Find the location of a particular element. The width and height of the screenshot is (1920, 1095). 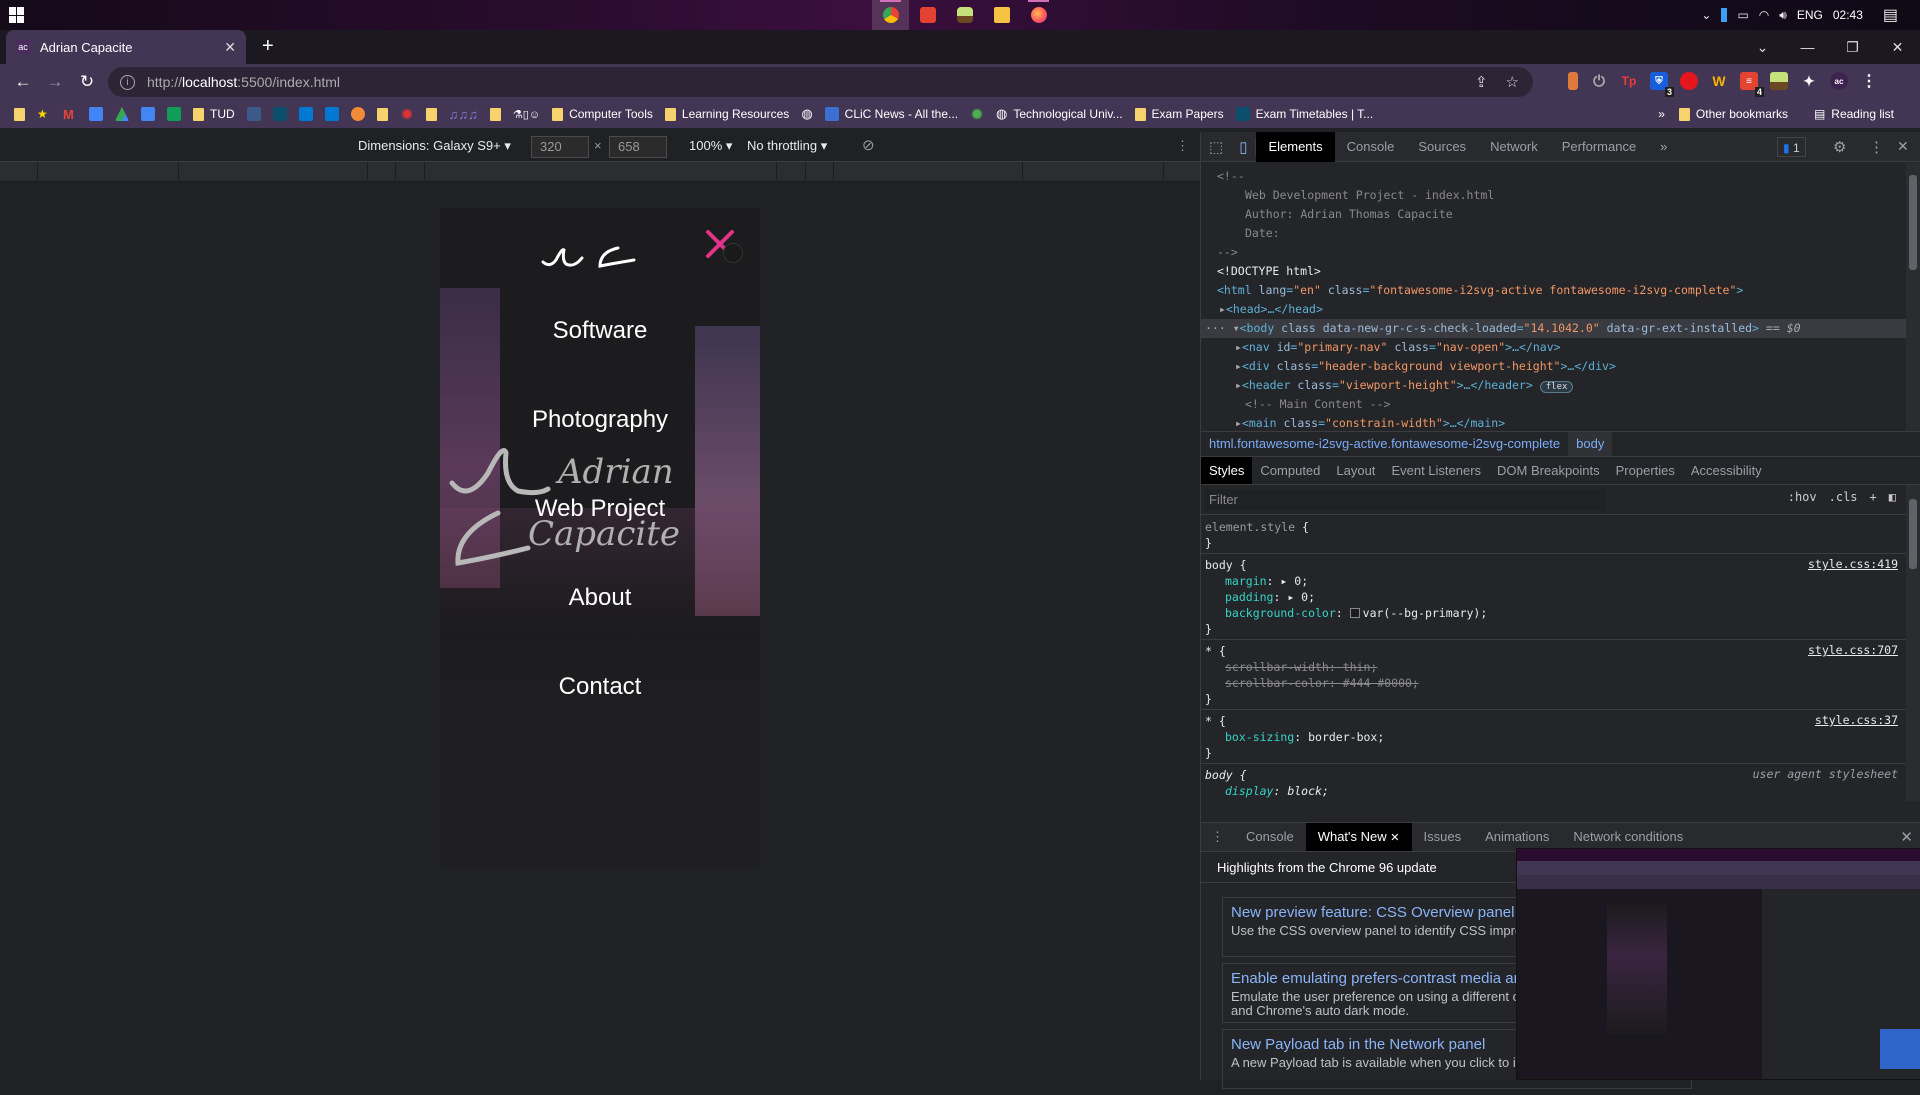

rule-source-link: style.css:419 is located at coordinates (1853, 564).